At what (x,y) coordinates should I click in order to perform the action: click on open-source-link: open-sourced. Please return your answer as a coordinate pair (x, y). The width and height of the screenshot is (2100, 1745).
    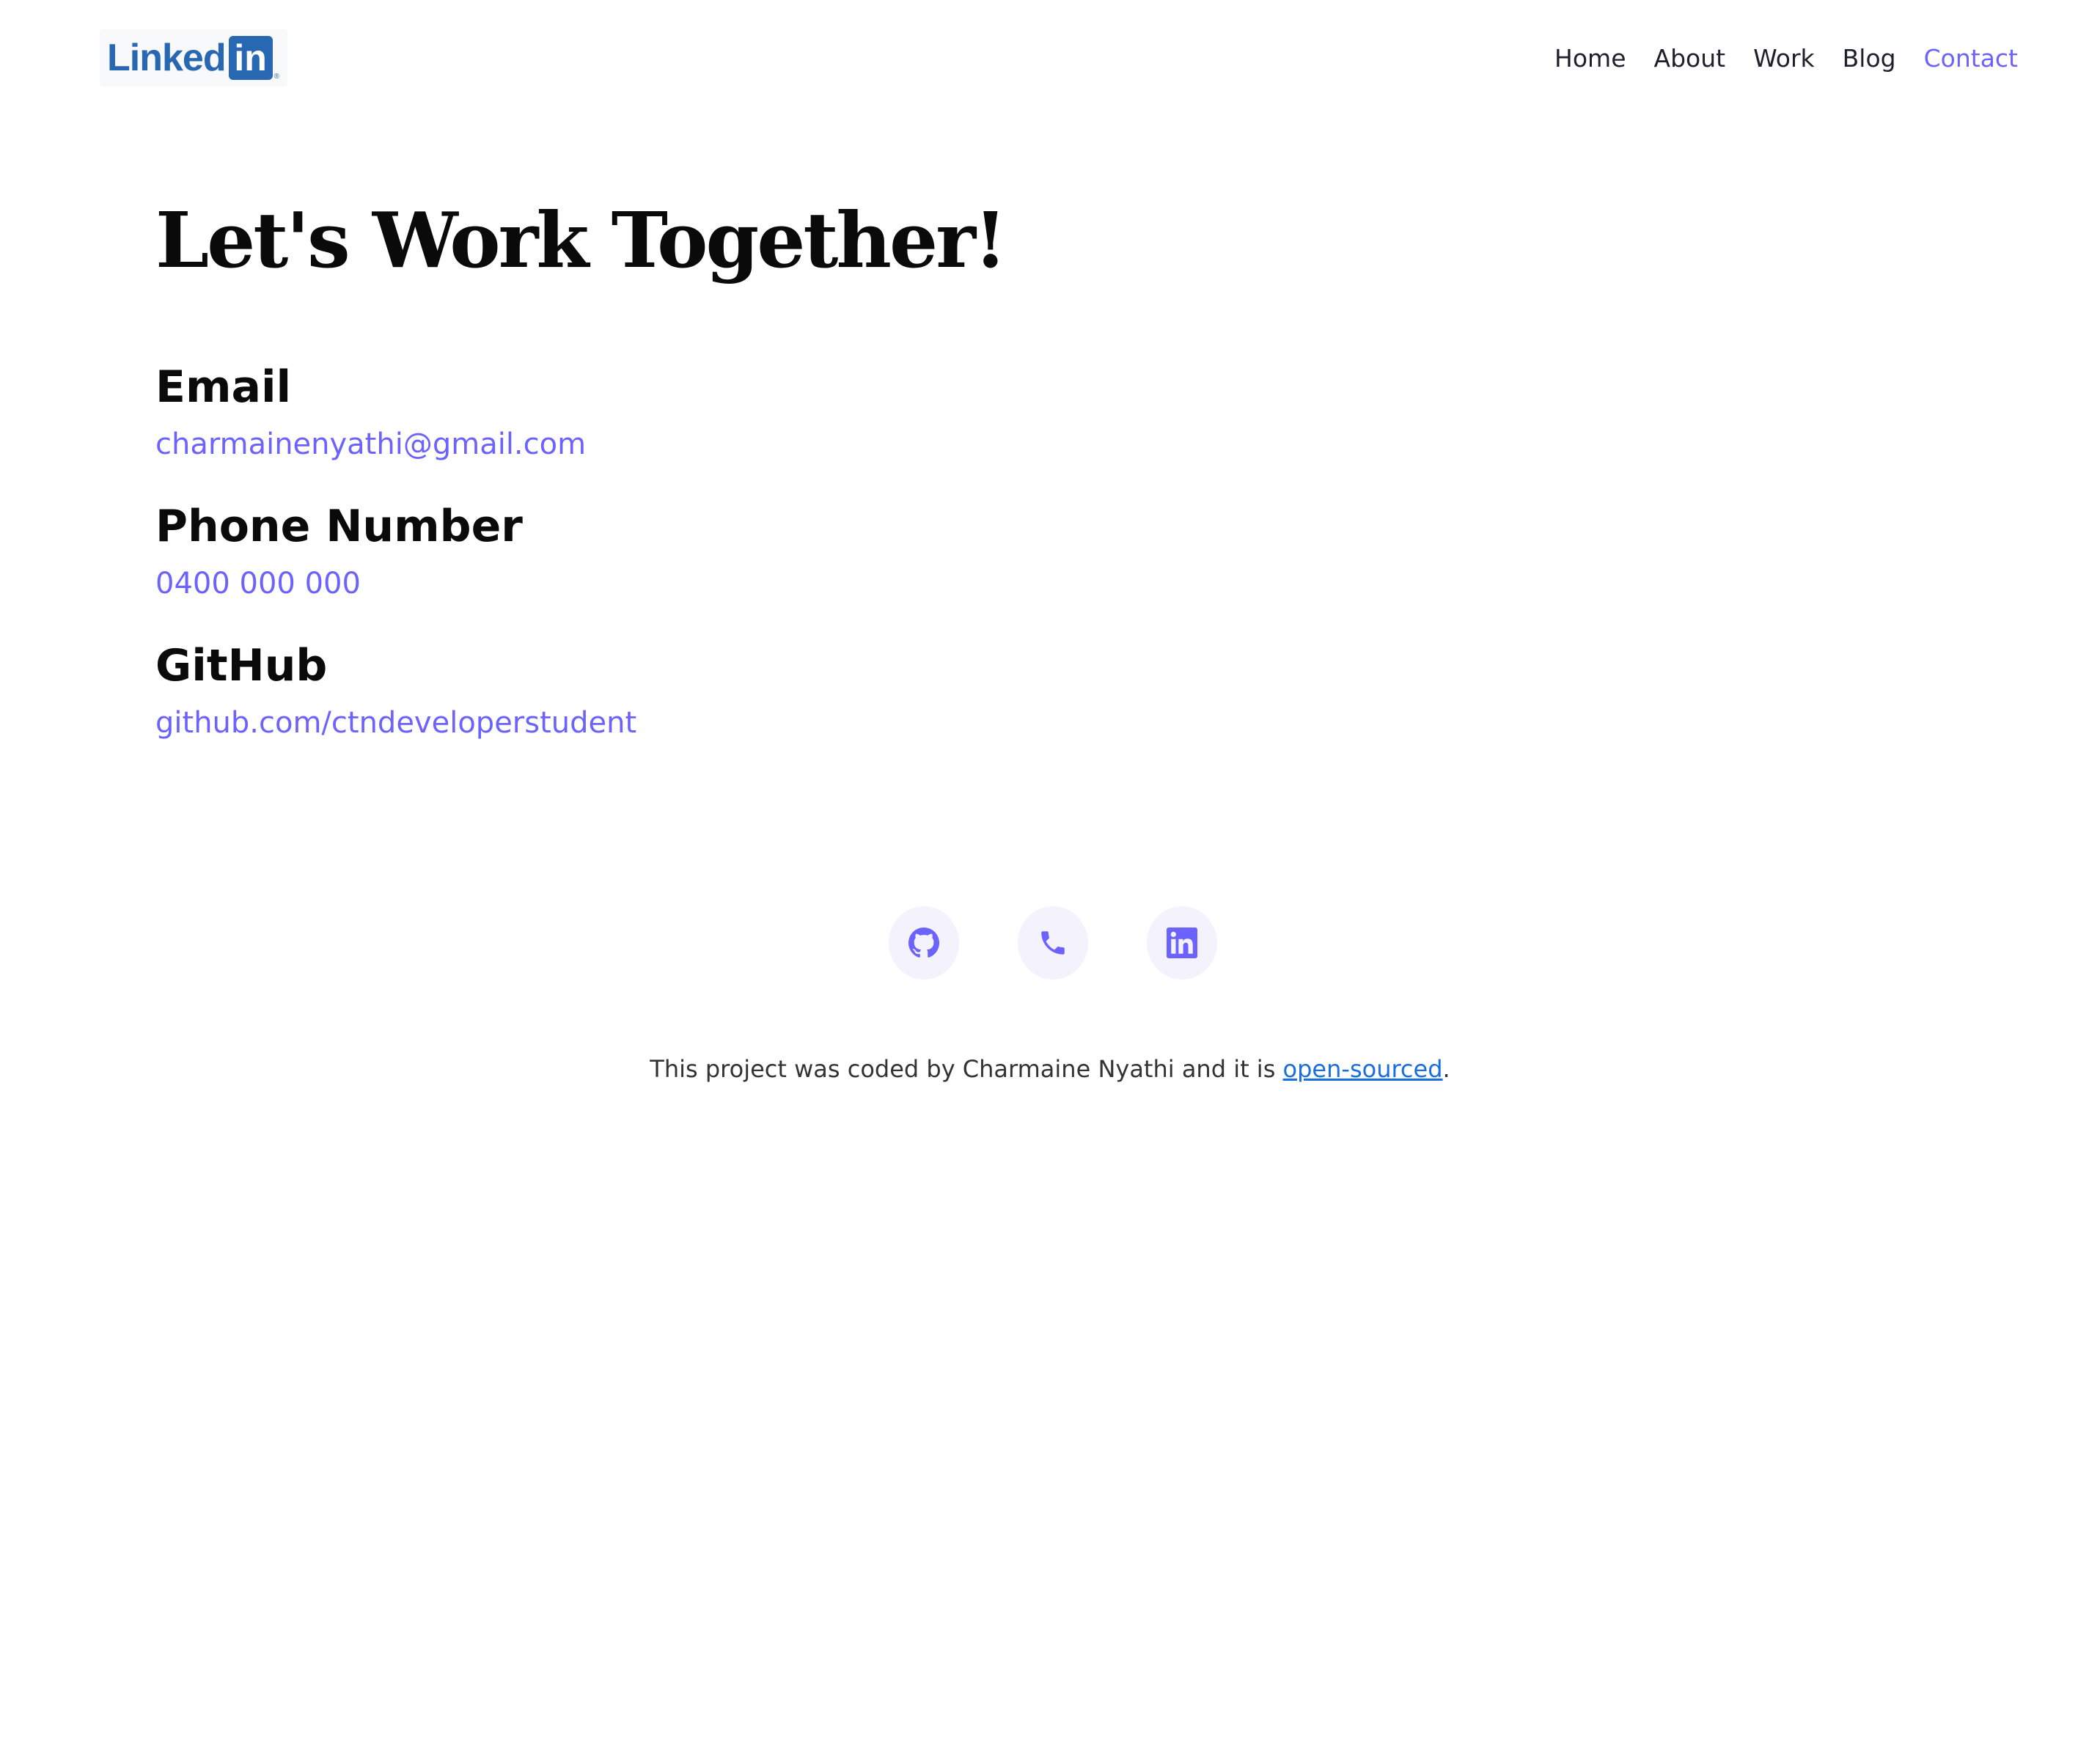
    Looking at the image, I should click on (1363, 1069).